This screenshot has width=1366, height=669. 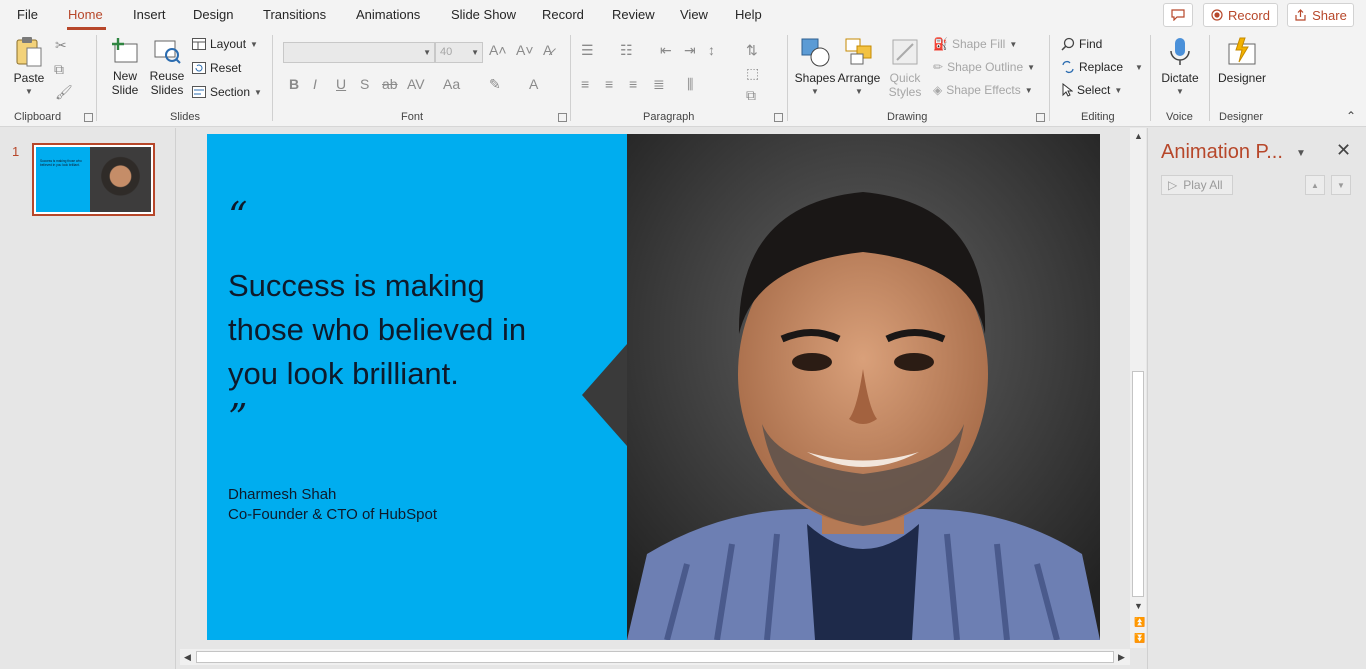 I want to click on clipboard-launcher-icon, so click(x=88, y=117).